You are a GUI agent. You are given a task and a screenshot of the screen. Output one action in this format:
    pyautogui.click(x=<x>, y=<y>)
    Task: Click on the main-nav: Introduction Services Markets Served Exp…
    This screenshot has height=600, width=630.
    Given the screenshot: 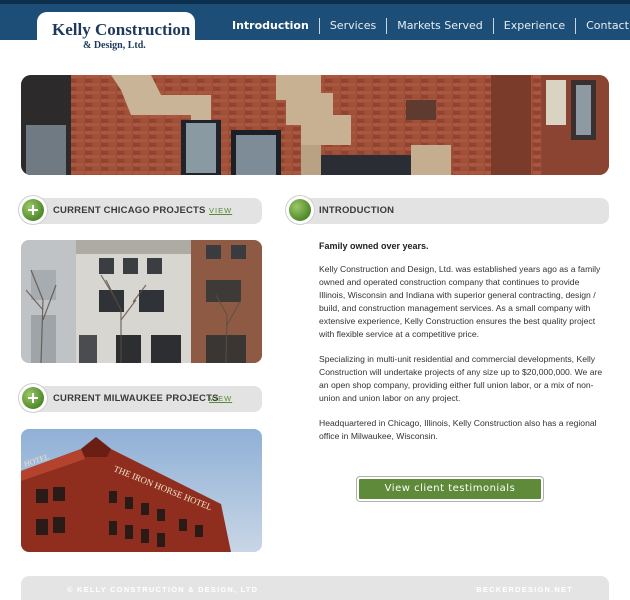 What is the action you would take?
    pyautogui.click(x=426, y=26)
    